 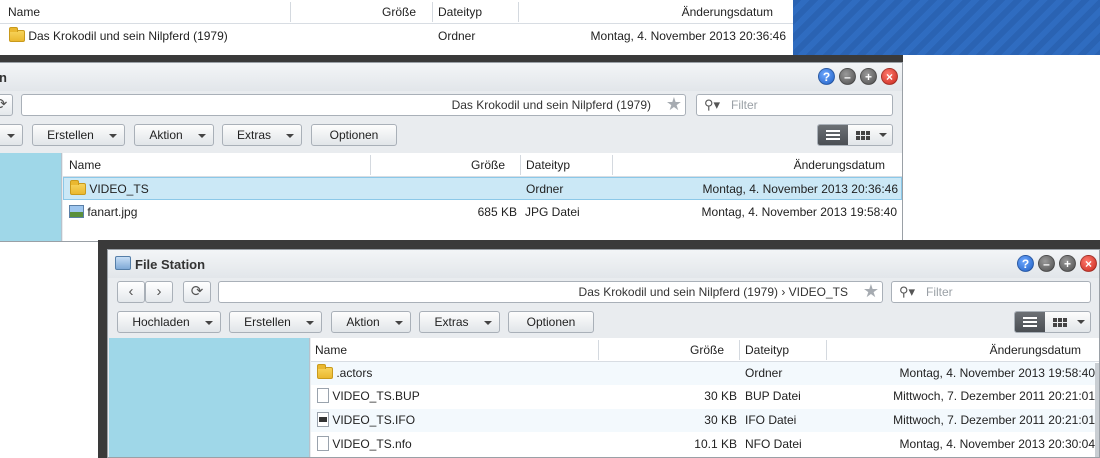 I want to click on forward-button: ›, so click(x=159, y=292).